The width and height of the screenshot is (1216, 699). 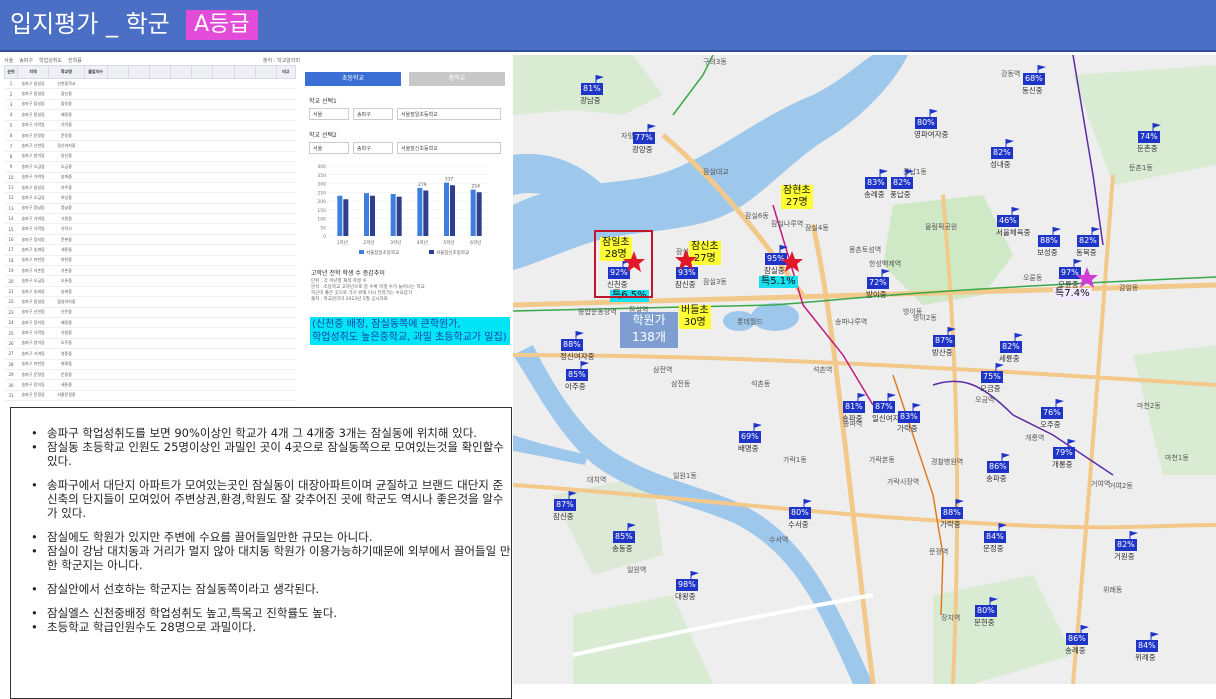 I want to click on table-cell: 보성중, so click(x=66, y=198).